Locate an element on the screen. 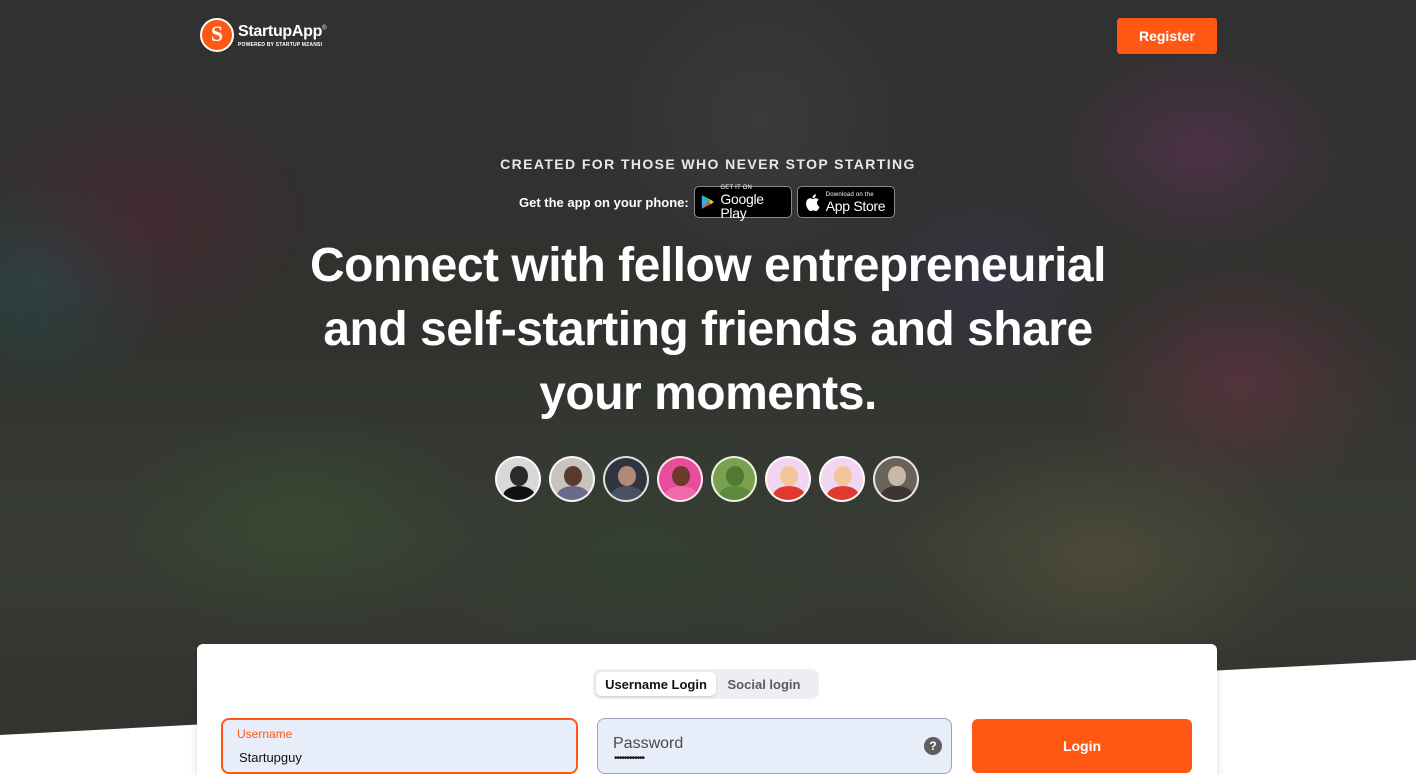  password-field: Password •••••••••••• ? is located at coordinates (774, 746).